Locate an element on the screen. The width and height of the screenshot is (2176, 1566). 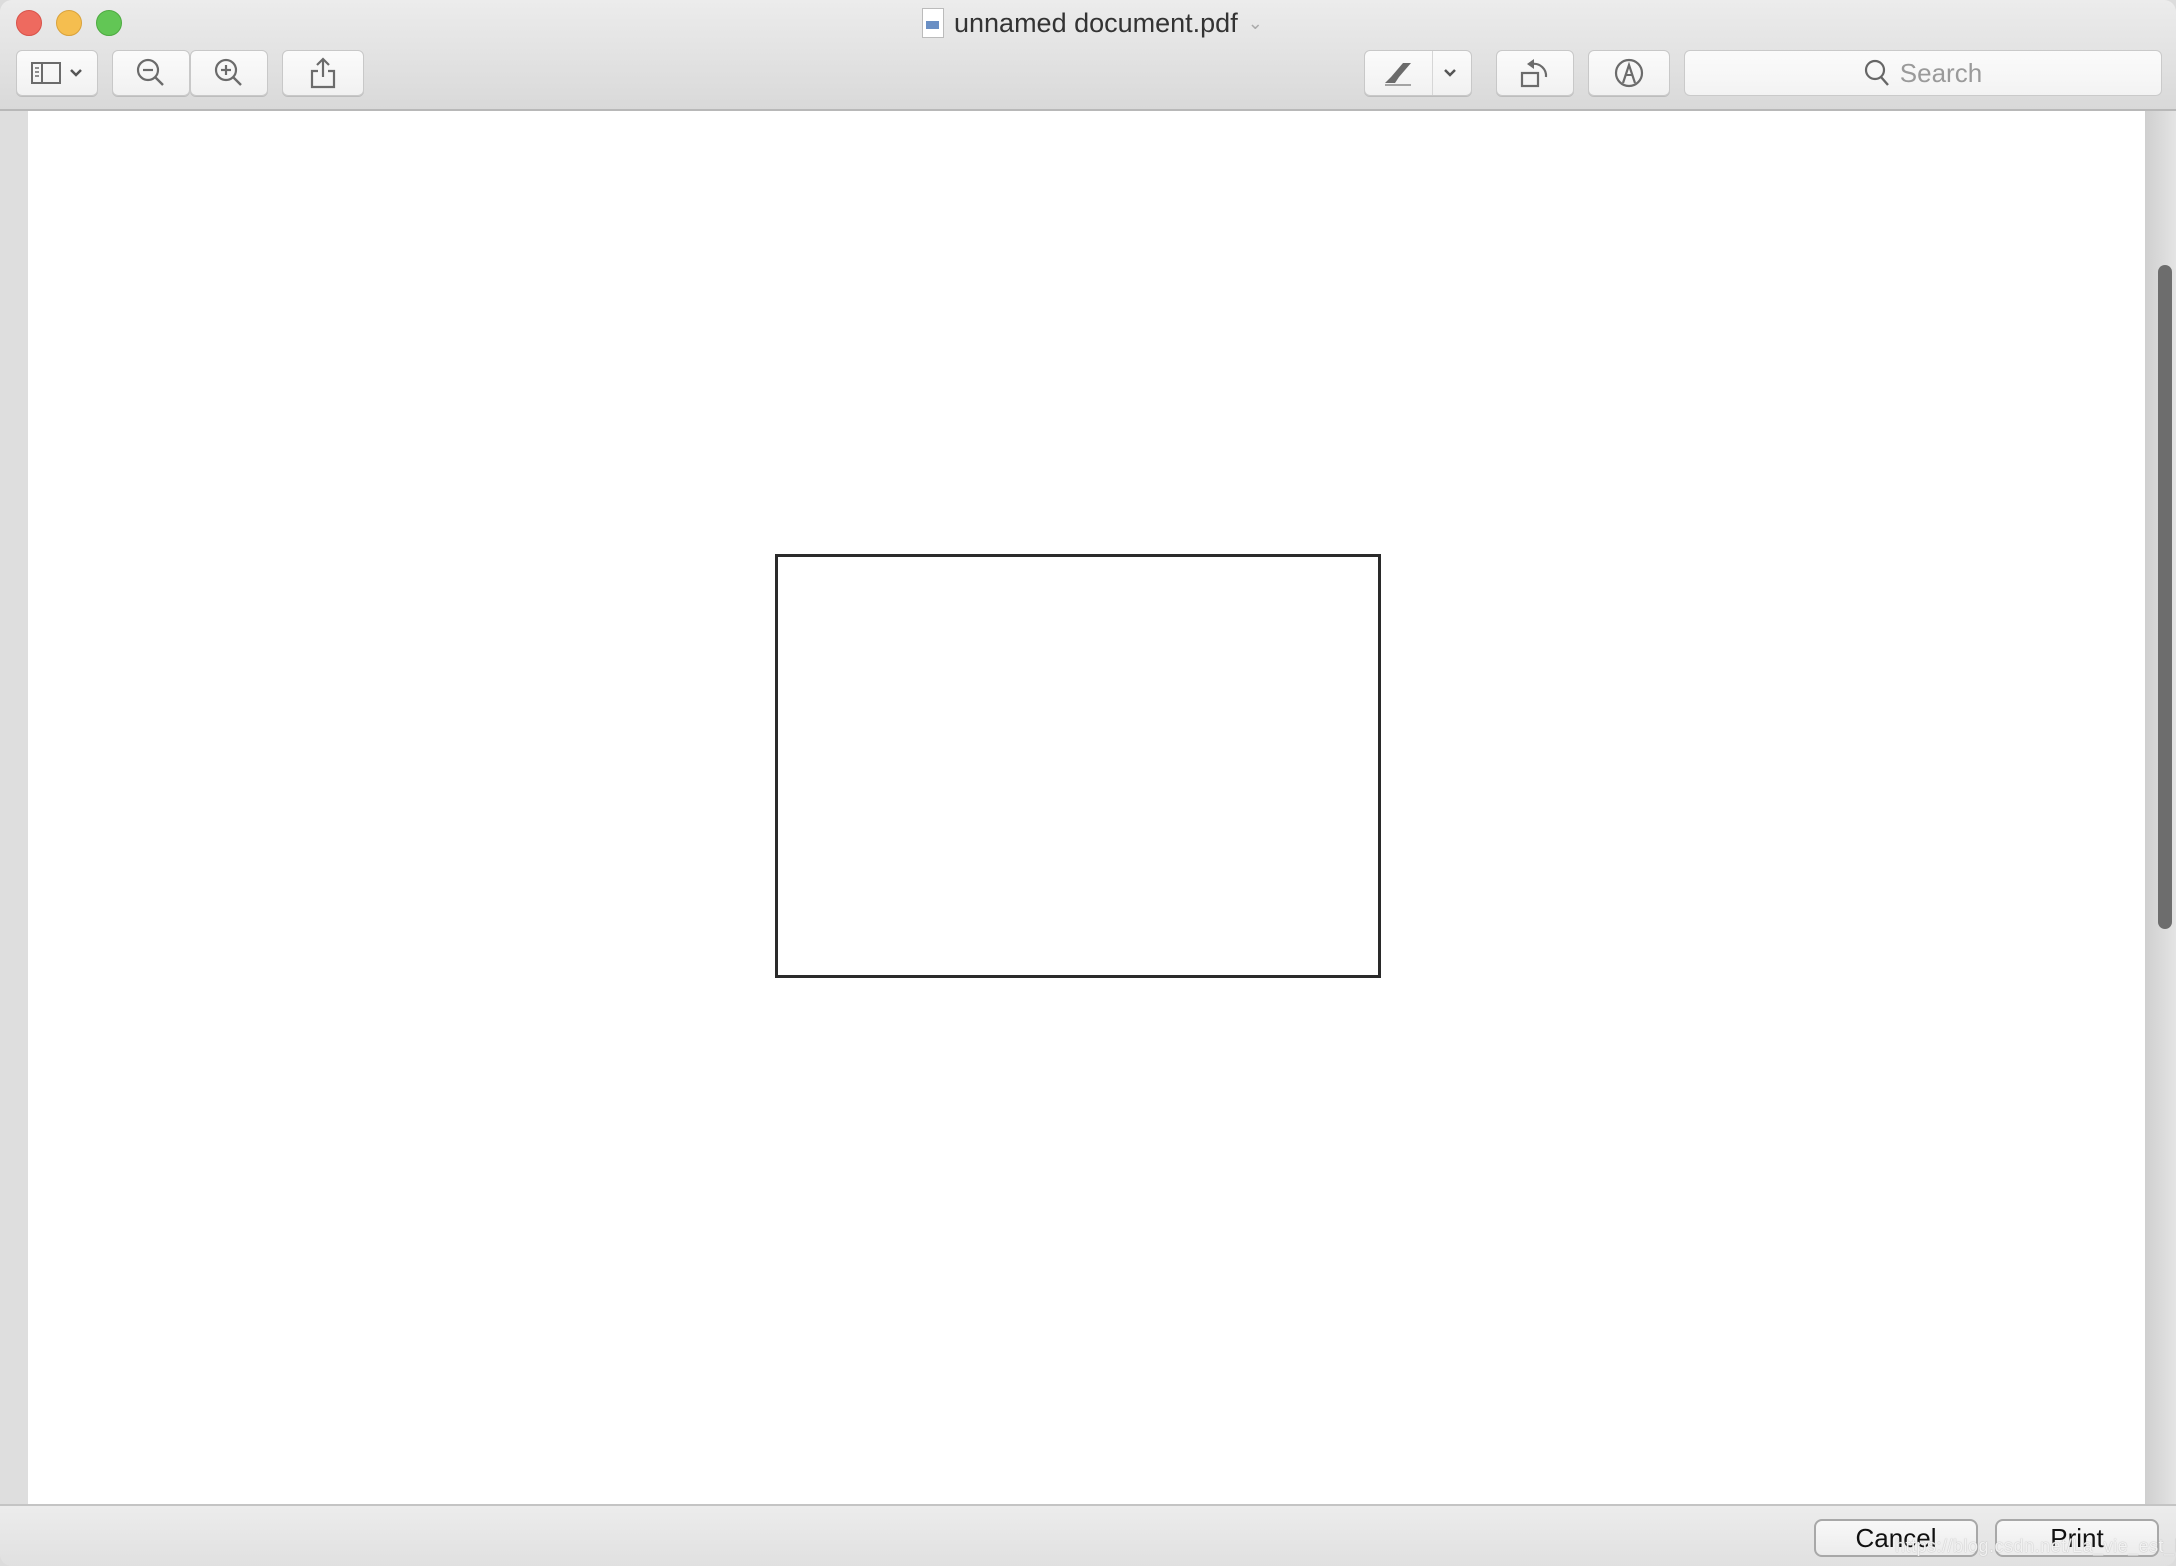
share-icon is located at coordinates (323, 73).